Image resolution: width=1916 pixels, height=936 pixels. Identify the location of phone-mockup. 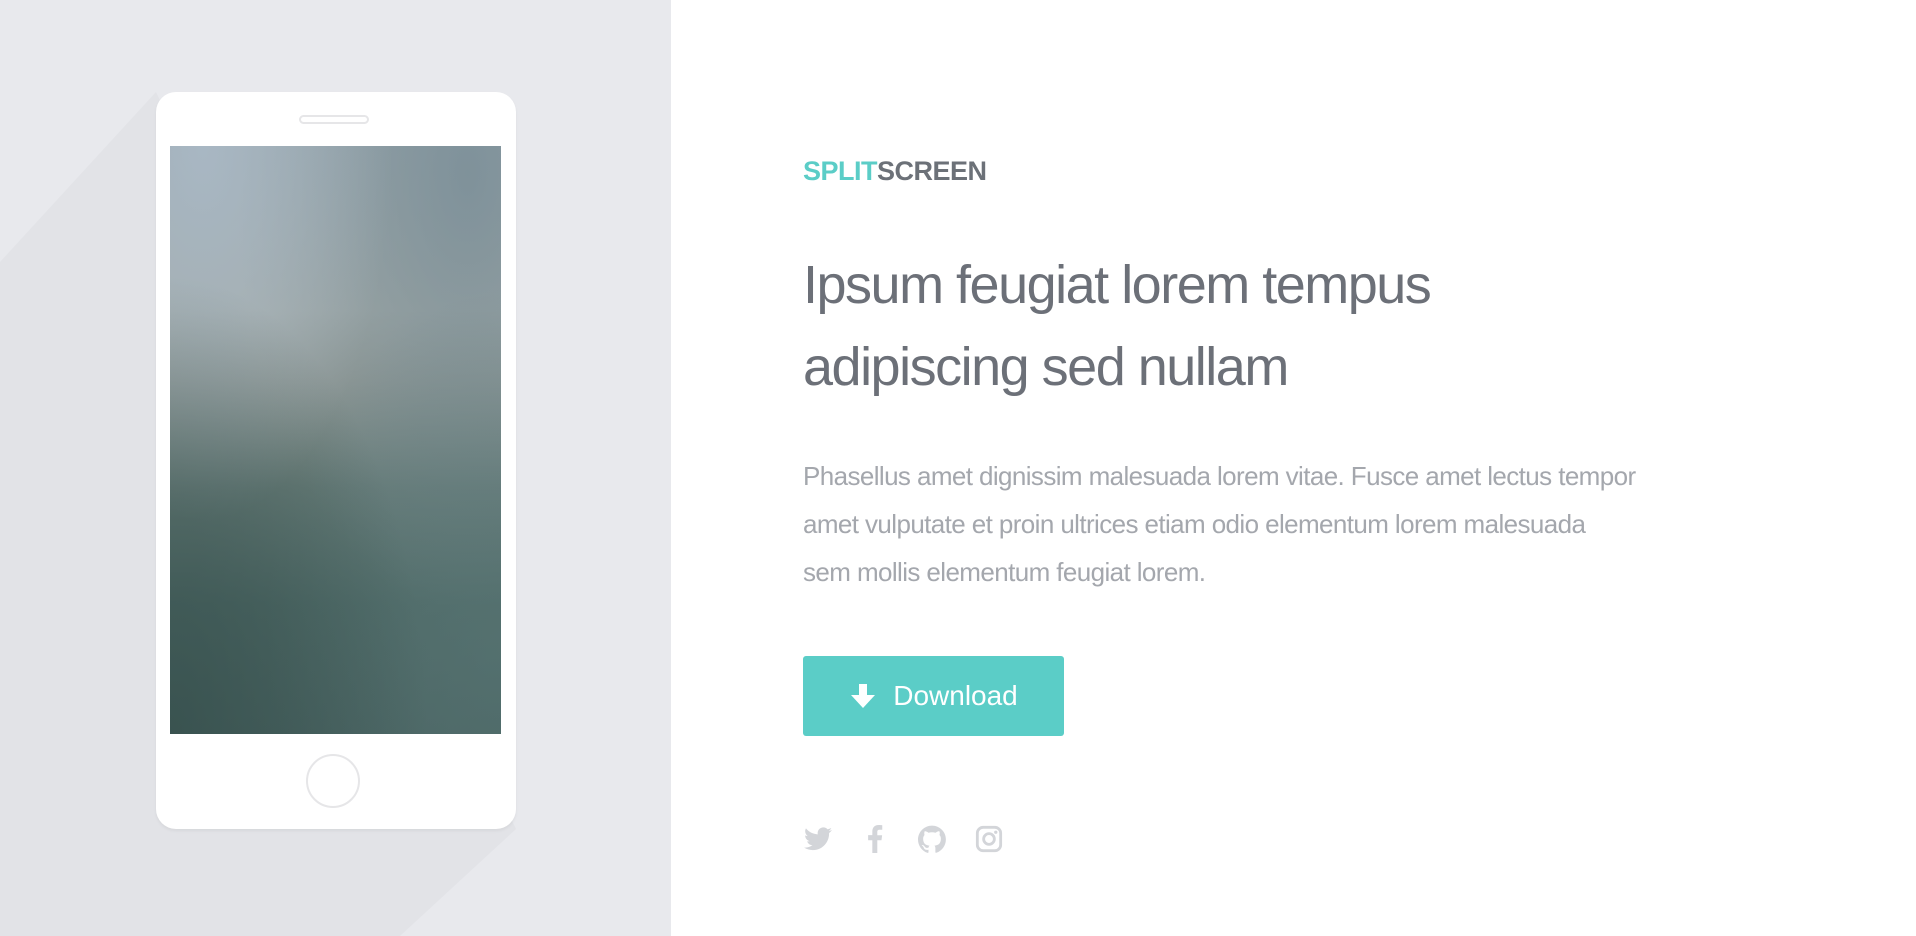
(336, 460).